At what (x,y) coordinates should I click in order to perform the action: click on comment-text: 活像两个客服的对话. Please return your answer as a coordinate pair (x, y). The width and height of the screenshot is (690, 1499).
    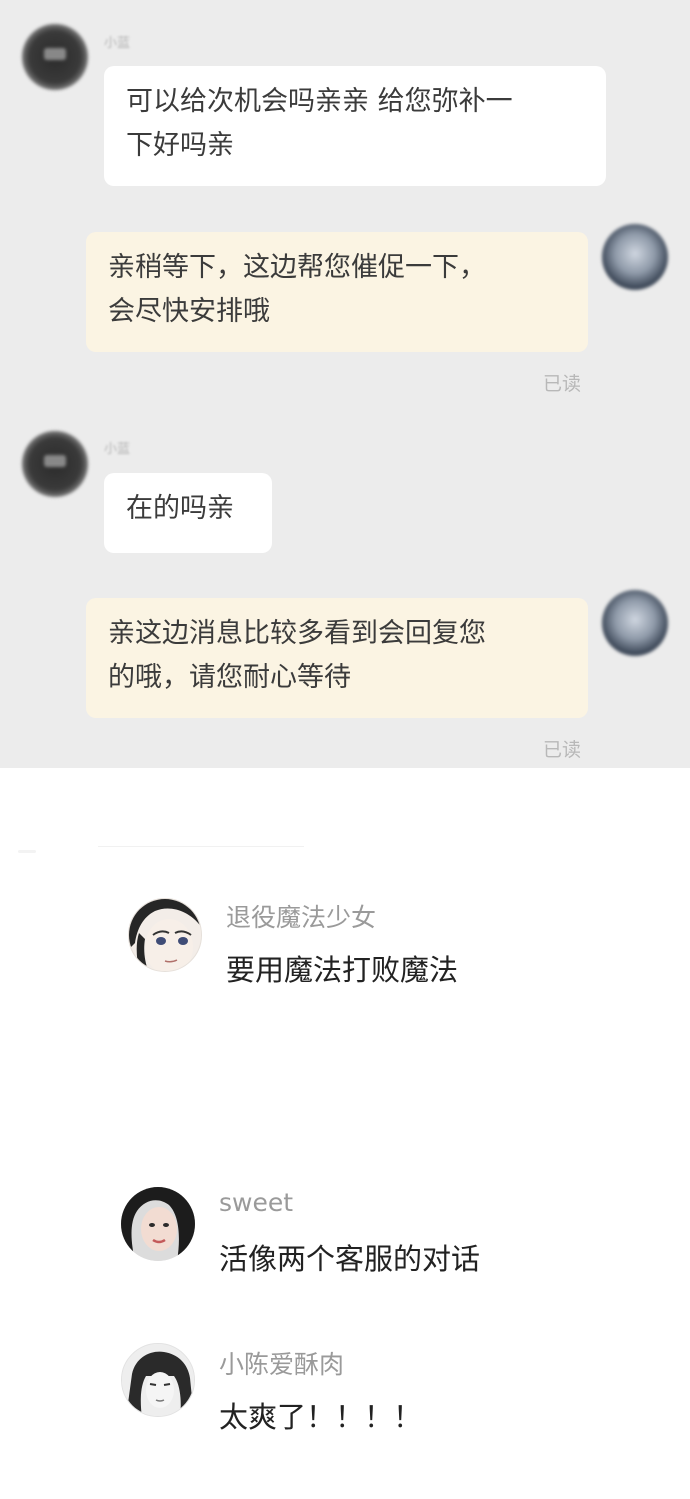
    Looking at the image, I should click on (350, 1259).